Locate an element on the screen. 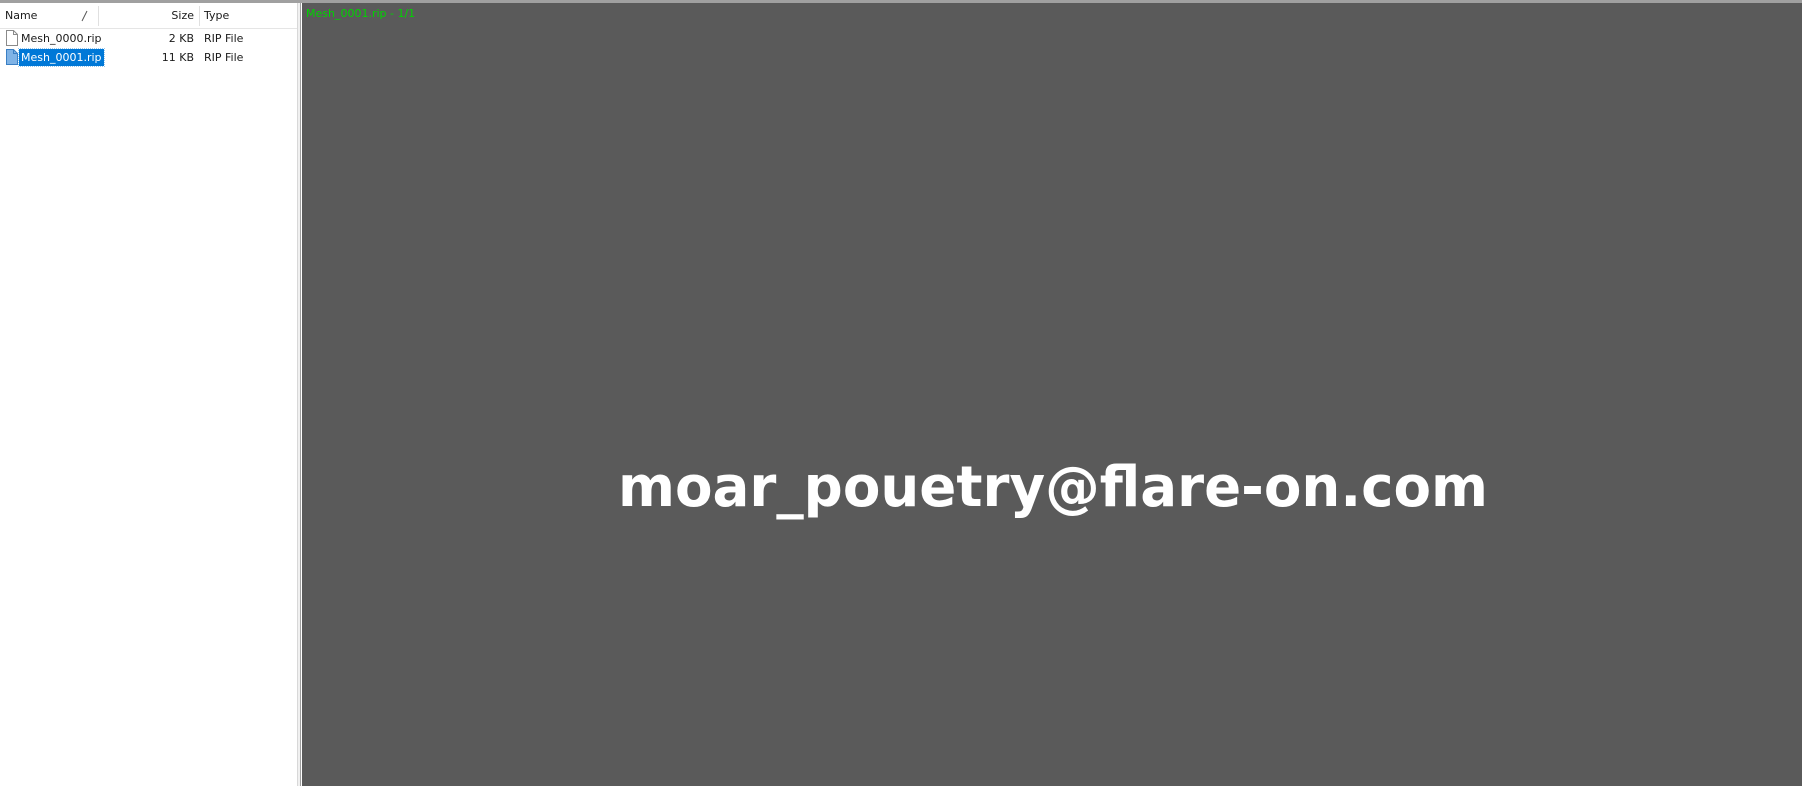 This screenshot has width=1802, height=786. column-header-size: Size is located at coordinates (148, 16).